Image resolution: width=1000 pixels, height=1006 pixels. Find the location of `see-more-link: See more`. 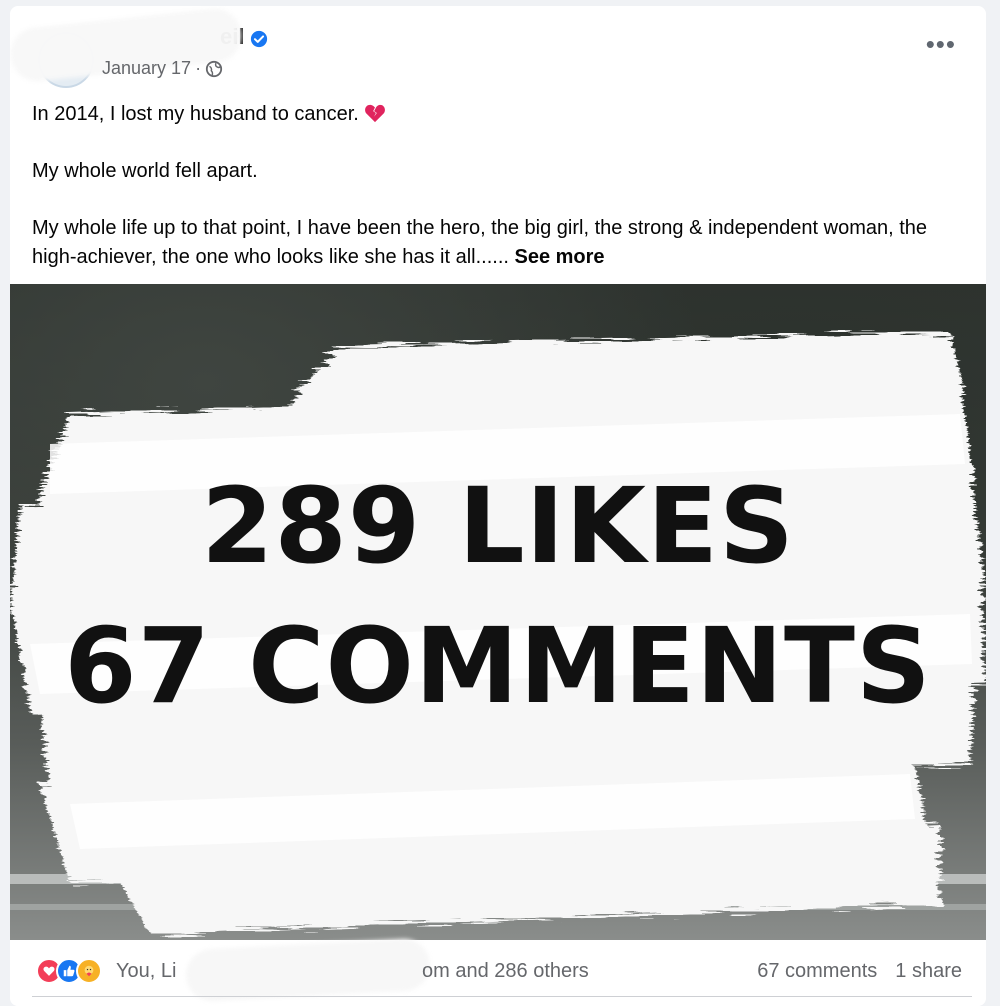

see-more-link: See more is located at coordinates (560, 257).